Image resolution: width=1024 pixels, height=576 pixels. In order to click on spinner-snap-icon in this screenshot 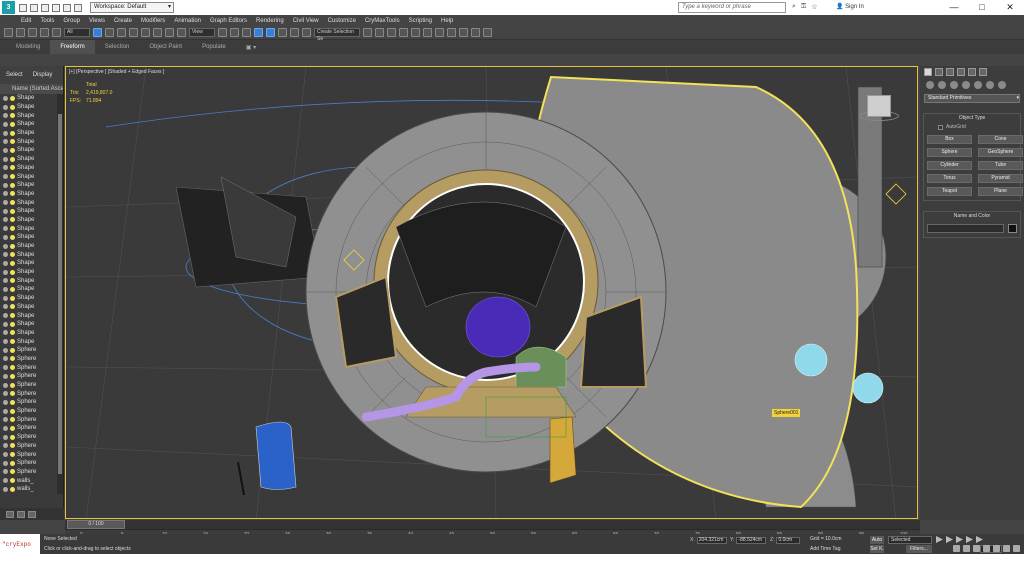, I will do `click(294, 32)`.